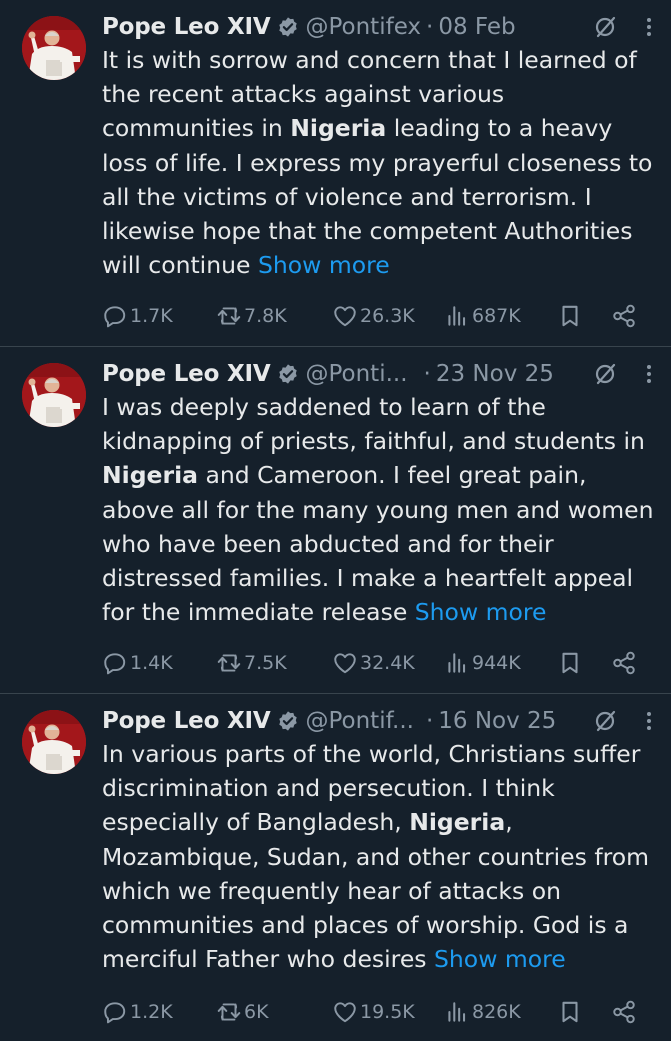 This screenshot has height=1041, width=671. I want to click on views-count: 944K, so click(496, 663).